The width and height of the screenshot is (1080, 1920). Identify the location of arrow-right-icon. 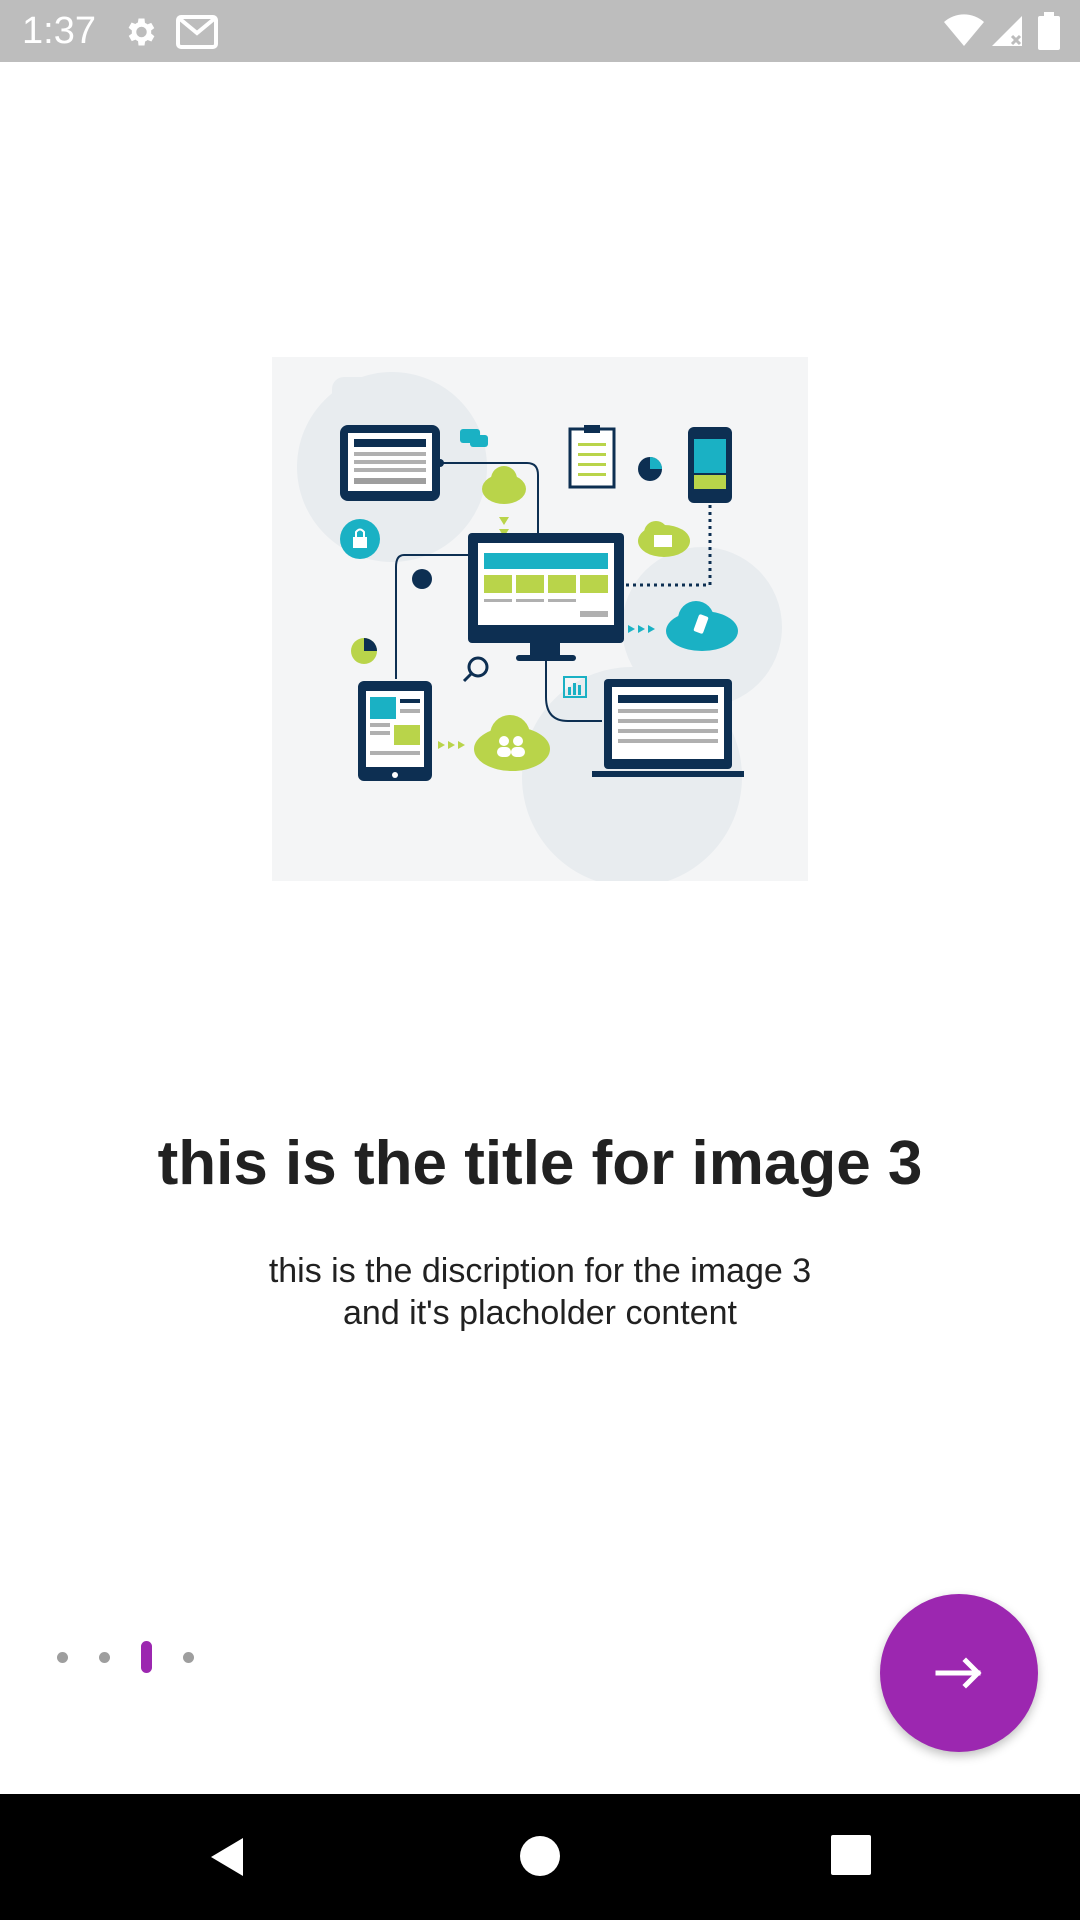
(958, 1673).